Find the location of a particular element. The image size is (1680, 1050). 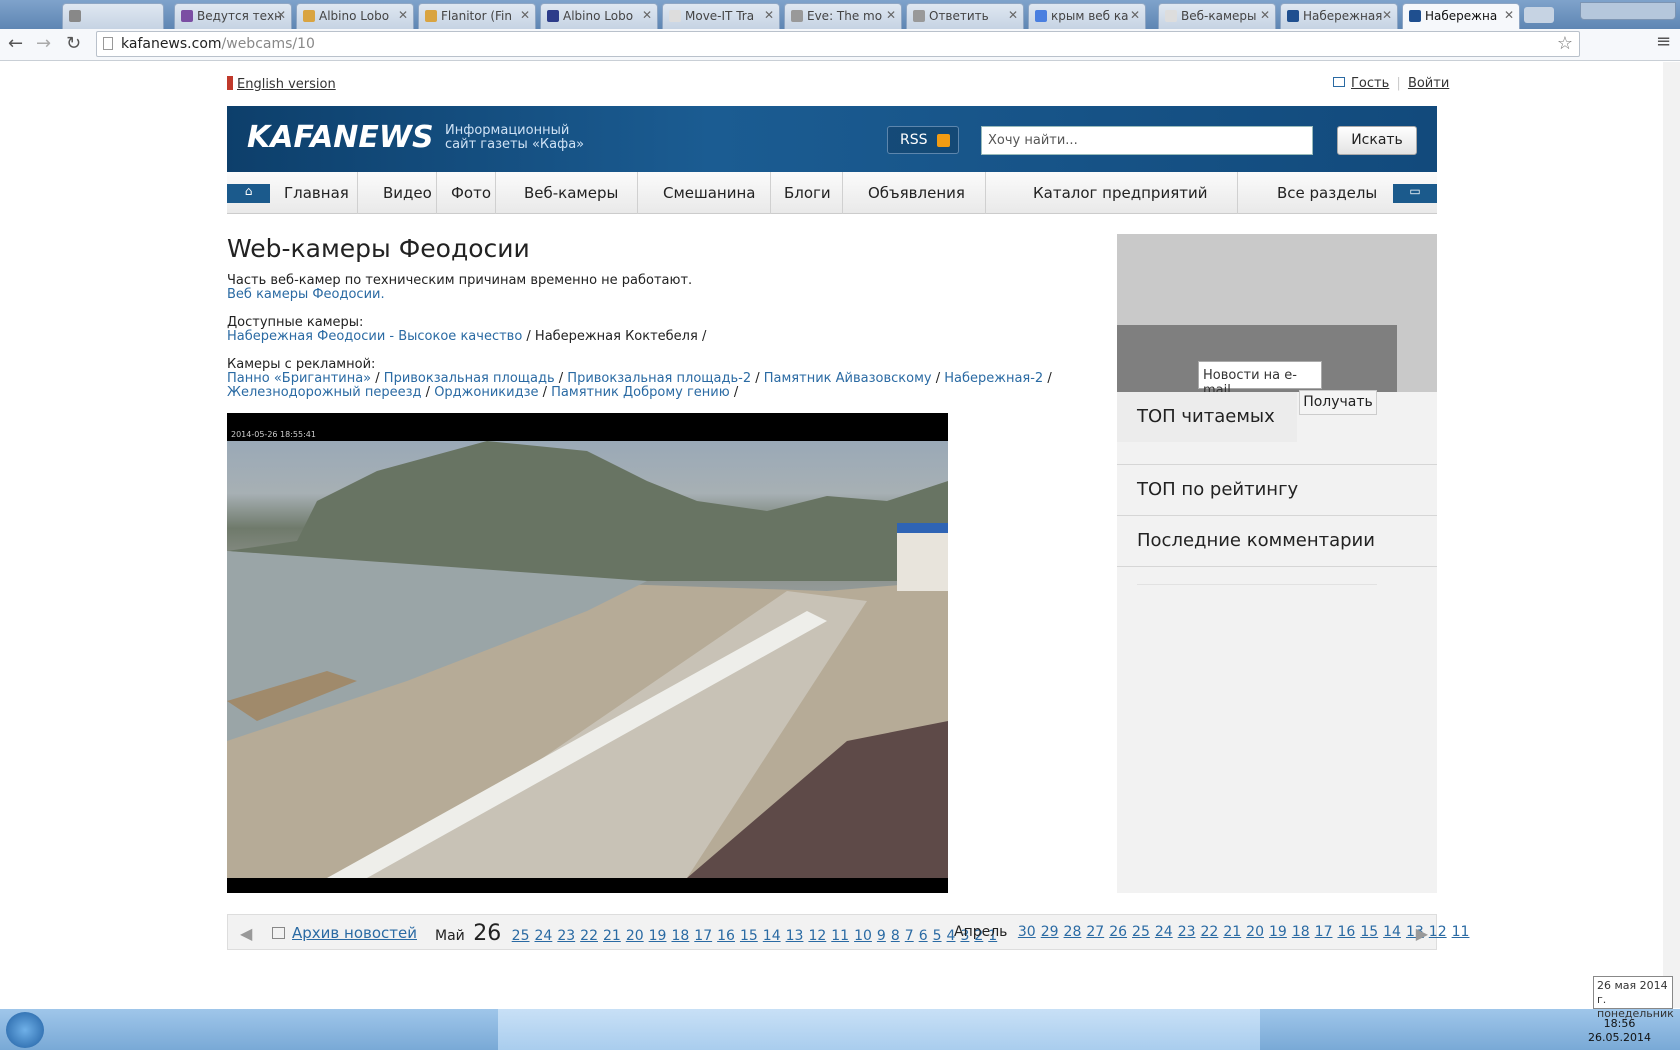

day-link: 6 is located at coordinates (923, 936).